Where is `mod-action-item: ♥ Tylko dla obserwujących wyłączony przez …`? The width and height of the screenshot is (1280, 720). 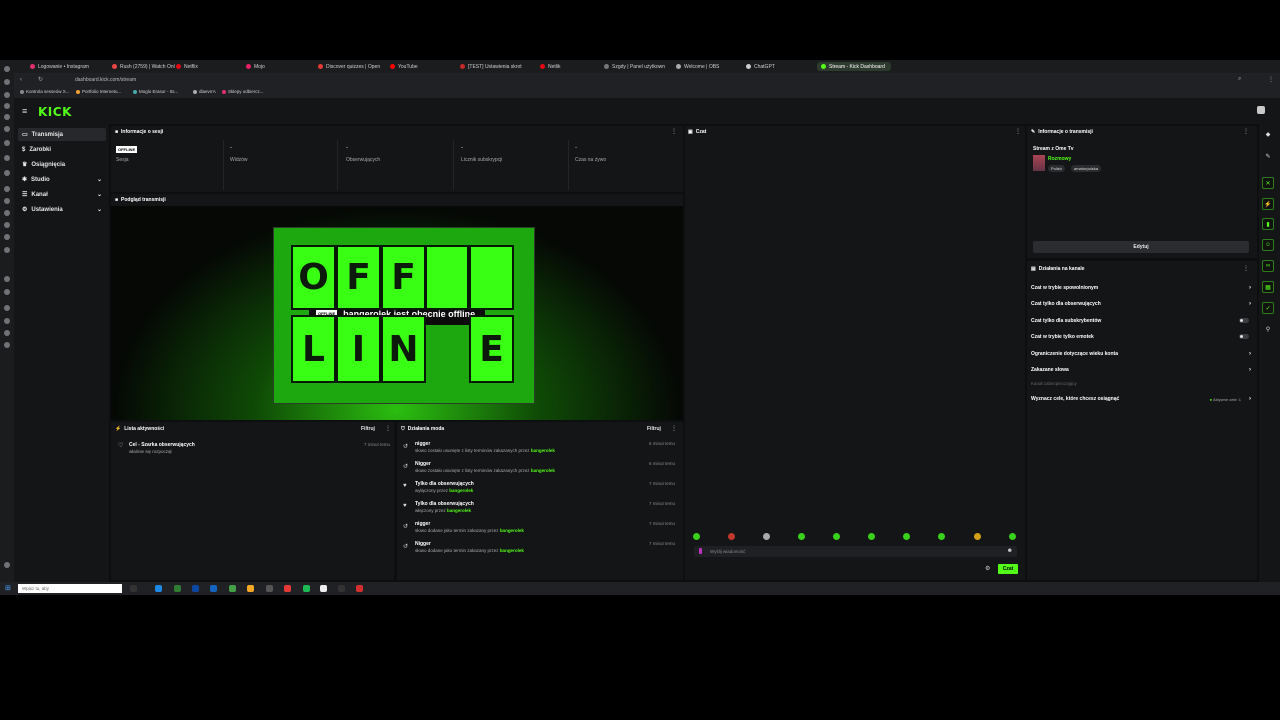
mod-action-item: ♥ Tylko dla obserwujących wyłączony przez … is located at coordinates (539, 489).